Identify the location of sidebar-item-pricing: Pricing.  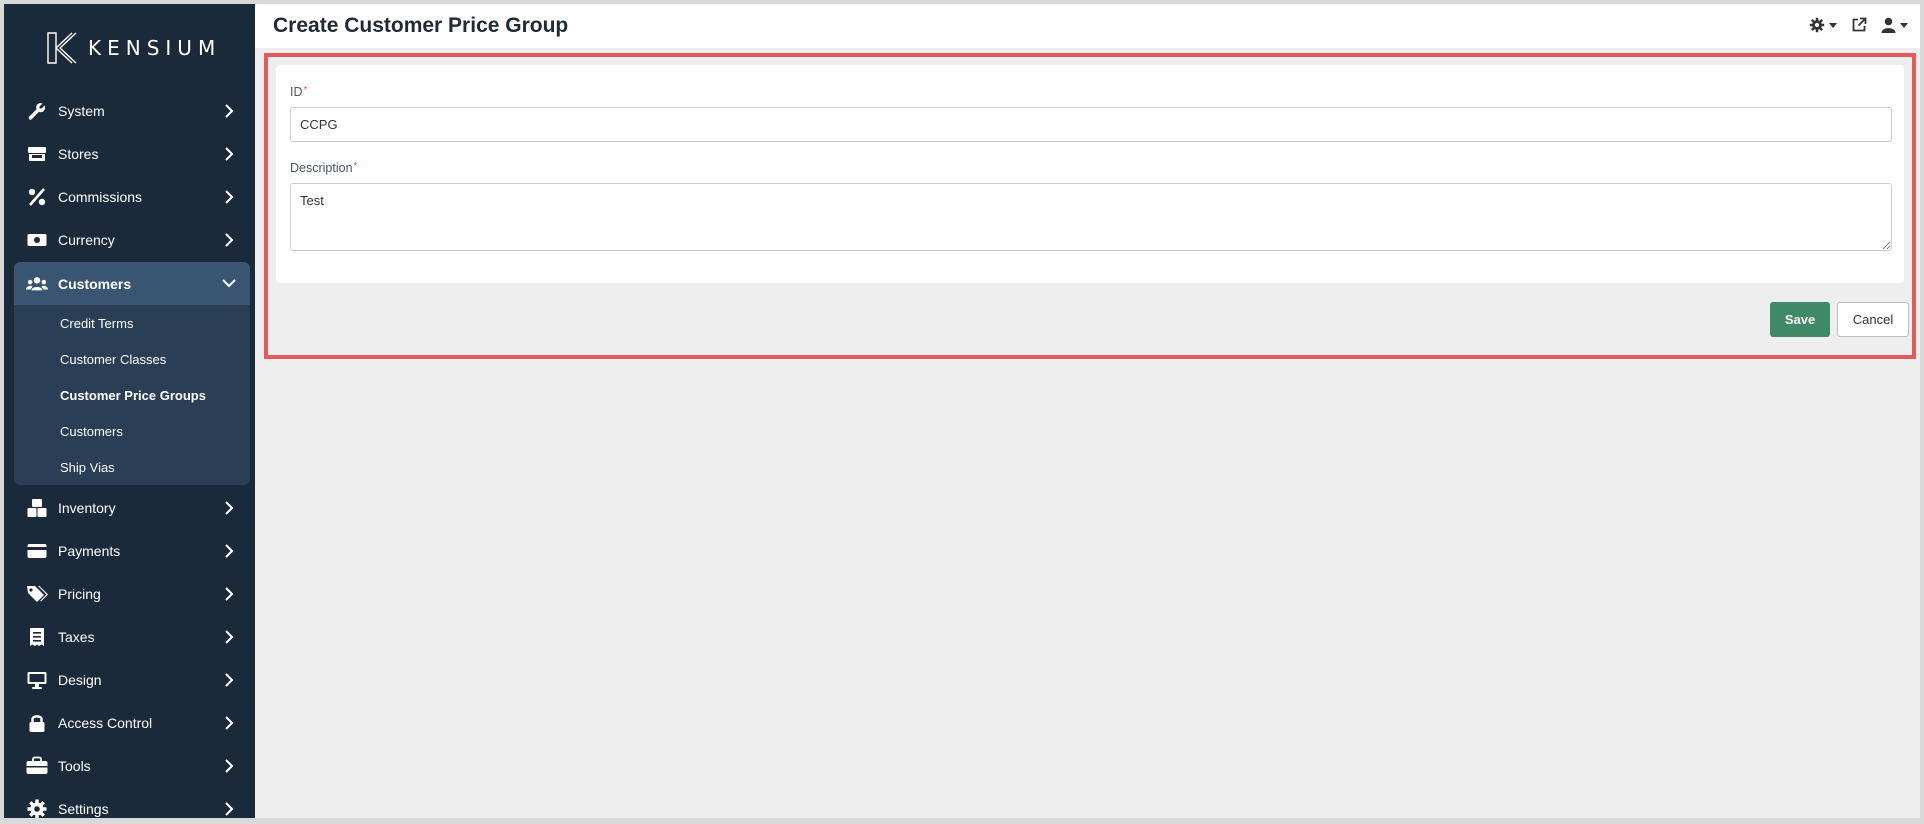
(132, 594).